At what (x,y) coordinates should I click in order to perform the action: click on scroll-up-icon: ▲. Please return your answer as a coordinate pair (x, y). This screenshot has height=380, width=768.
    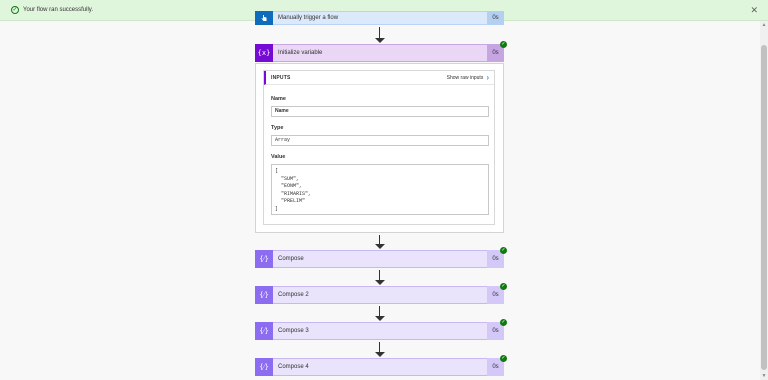
    Looking at the image, I should click on (764, 25).